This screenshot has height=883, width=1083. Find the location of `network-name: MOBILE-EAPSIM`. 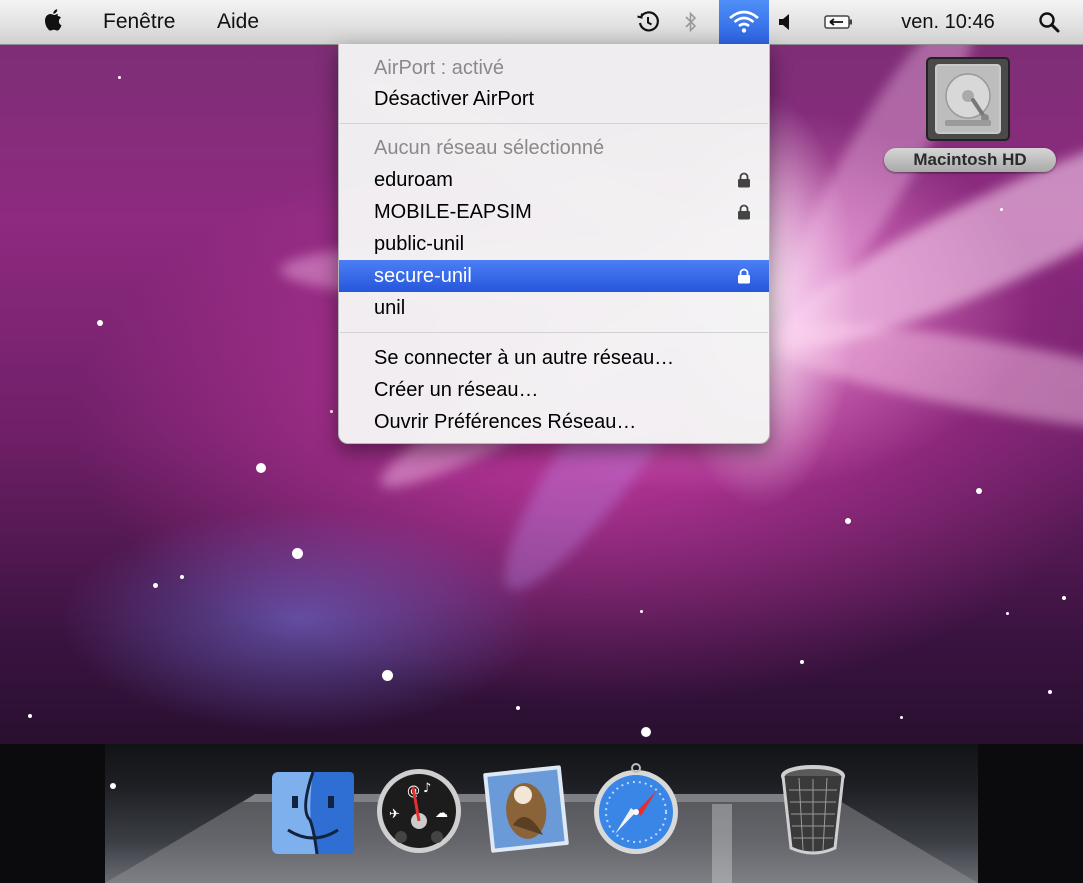

network-name: MOBILE-EAPSIM is located at coordinates (453, 212).